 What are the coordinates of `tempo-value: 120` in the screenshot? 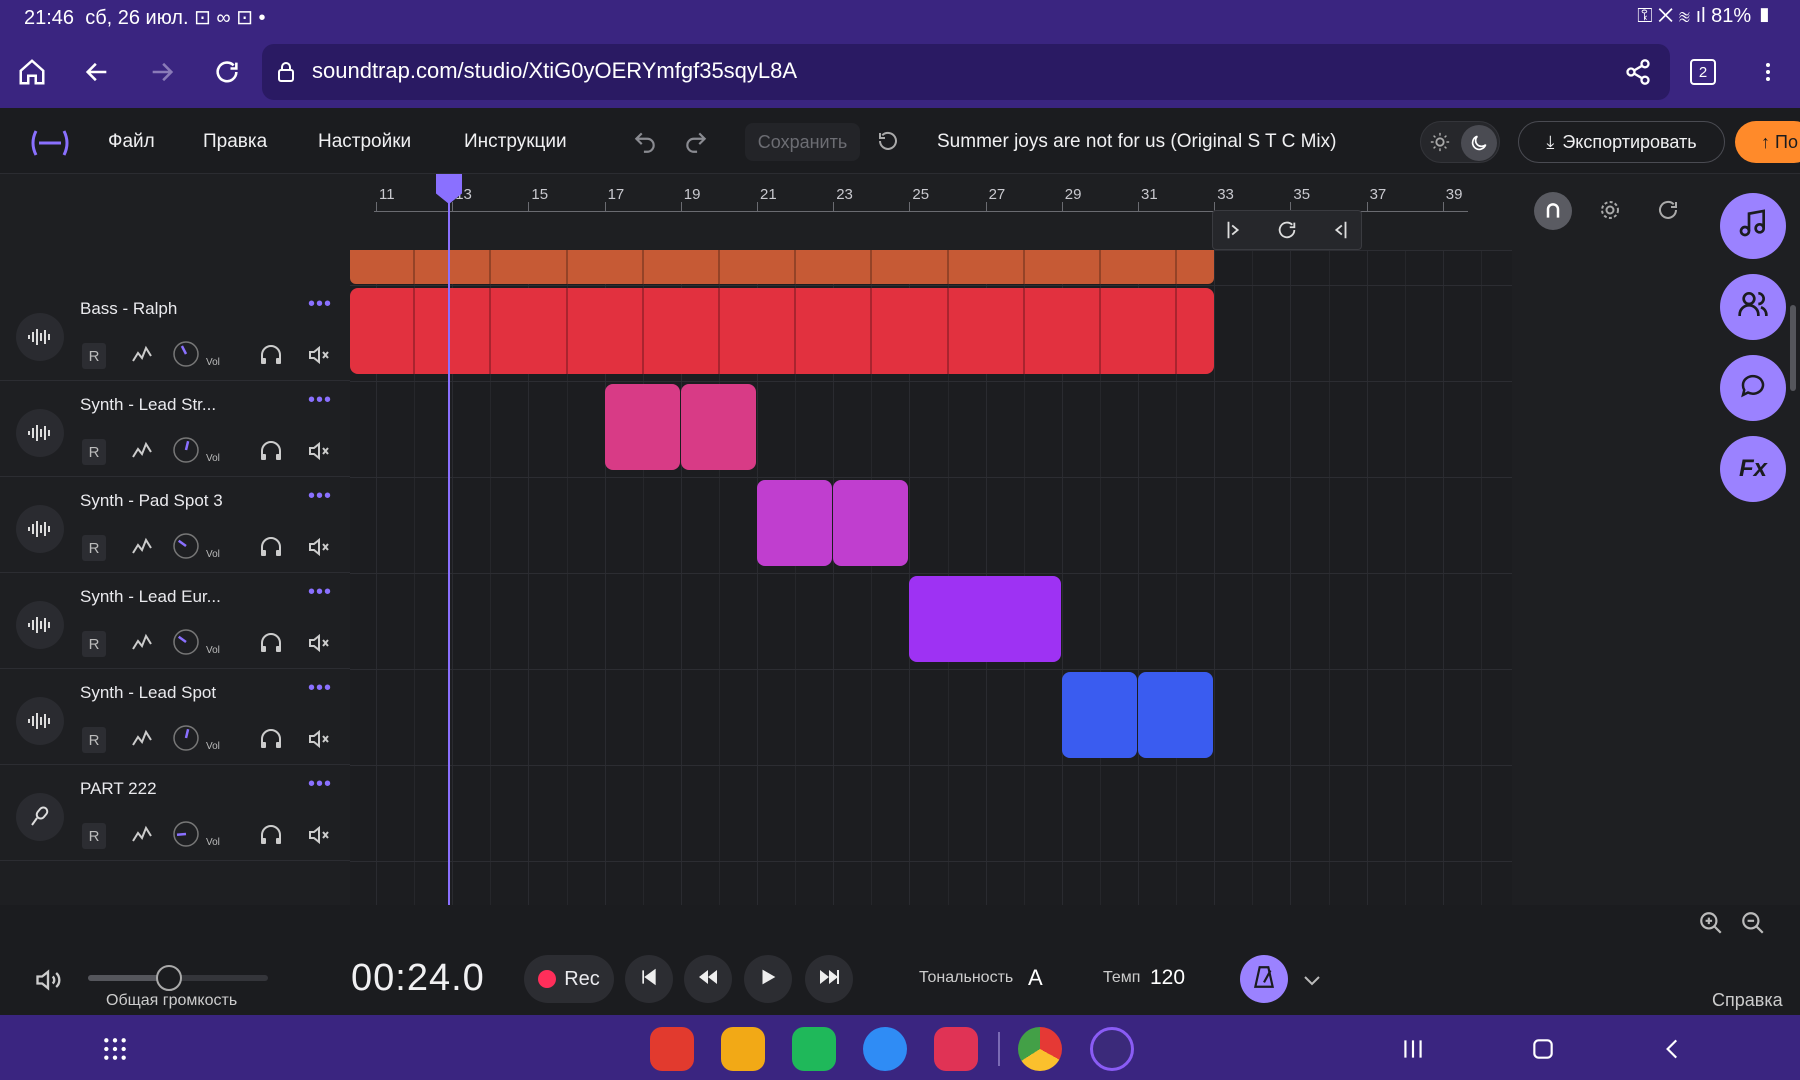 It's located at (1167, 978).